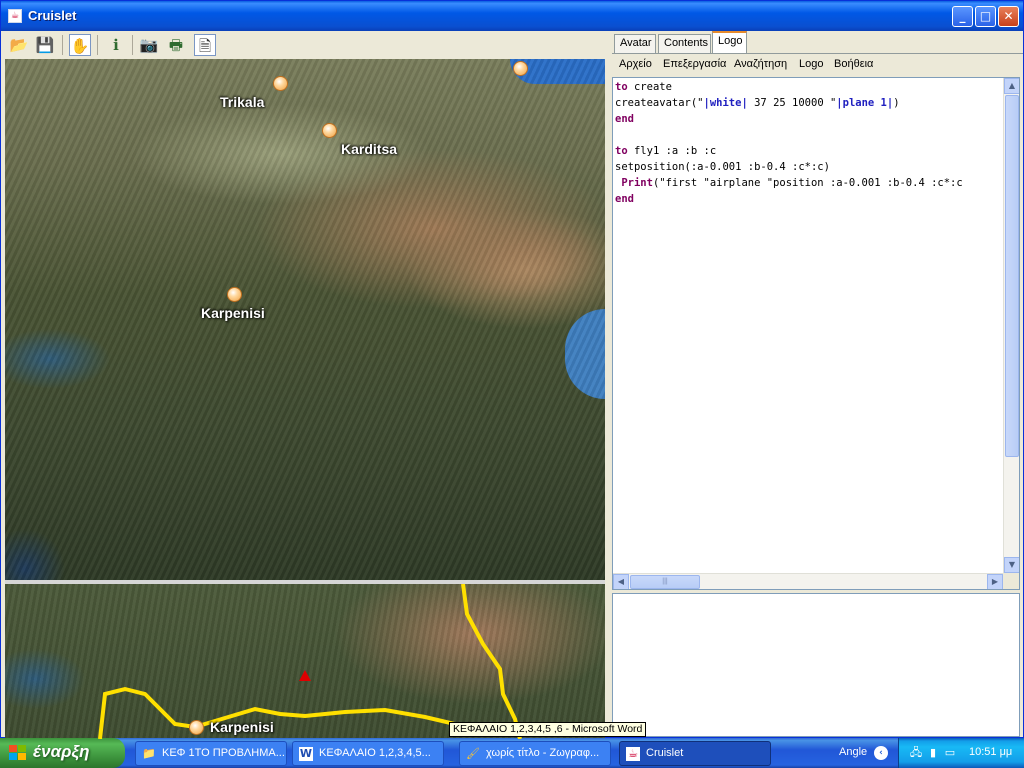 This screenshot has width=1024, height=768. I want to click on language-bar: Angle, so click(853, 752).